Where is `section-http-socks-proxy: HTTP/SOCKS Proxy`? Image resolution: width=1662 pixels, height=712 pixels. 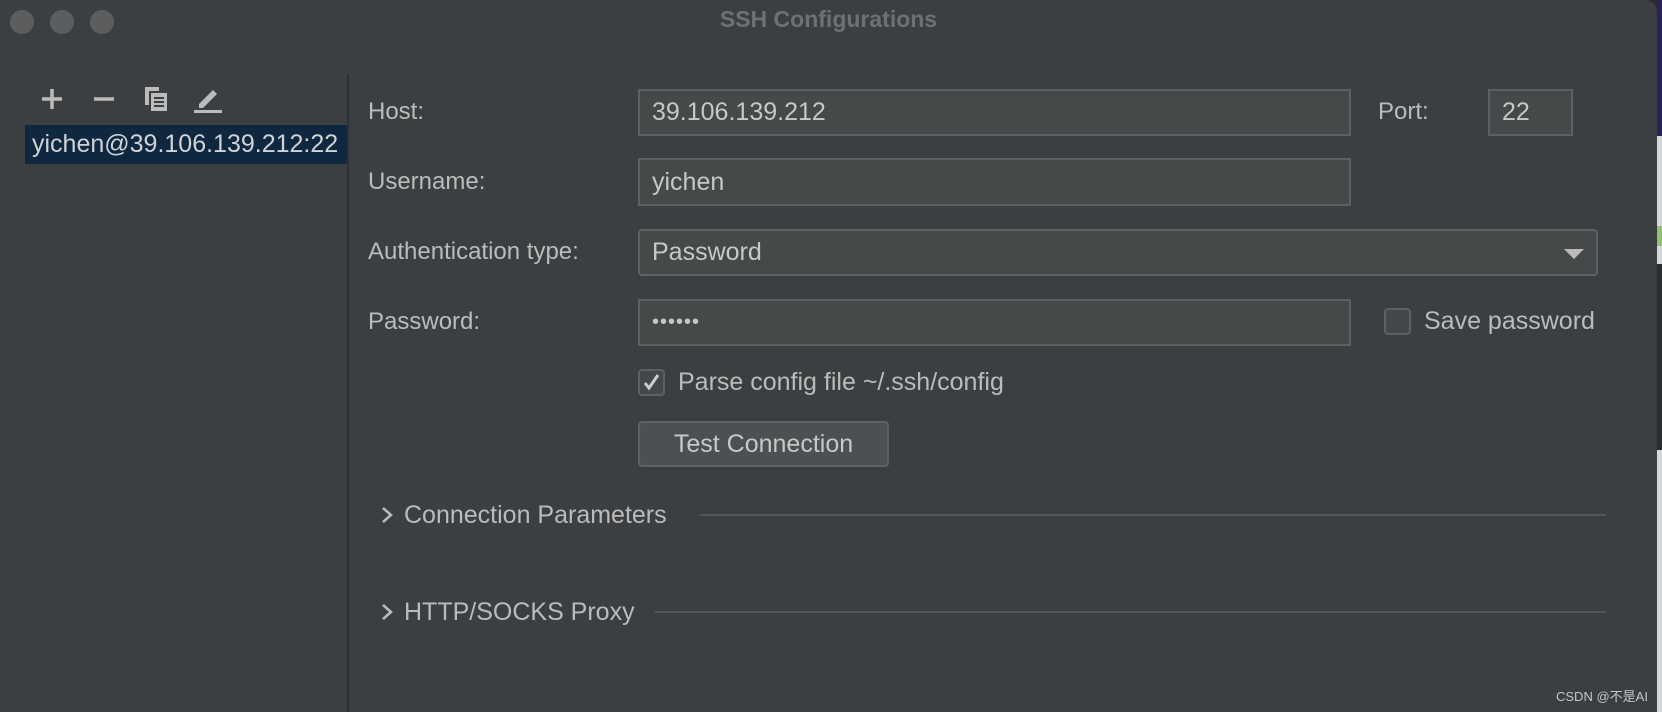
section-http-socks-proxy: HTTP/SOCKS Proxy is located at coordinates (507, 612).